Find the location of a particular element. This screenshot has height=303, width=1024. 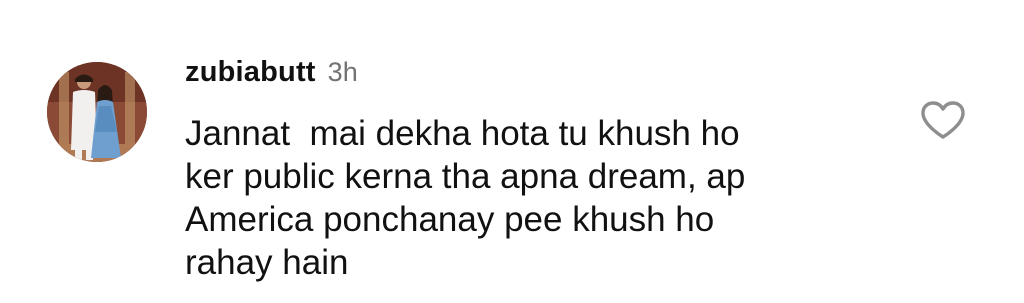

heart-outline-icon is located at coordinates (943, 120).